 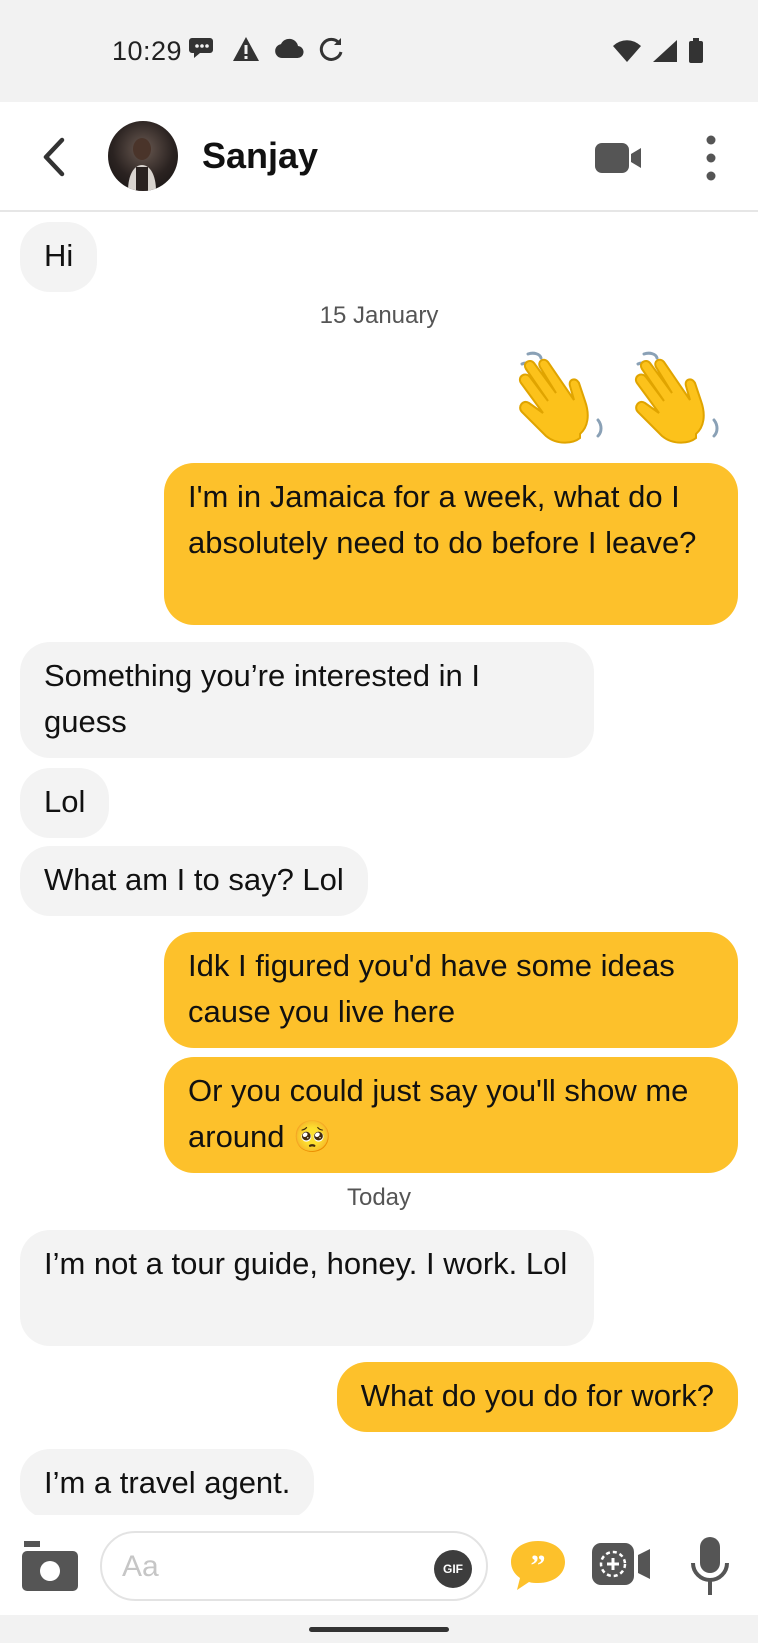 I want to click on back-button, so click(x=56, y=157).